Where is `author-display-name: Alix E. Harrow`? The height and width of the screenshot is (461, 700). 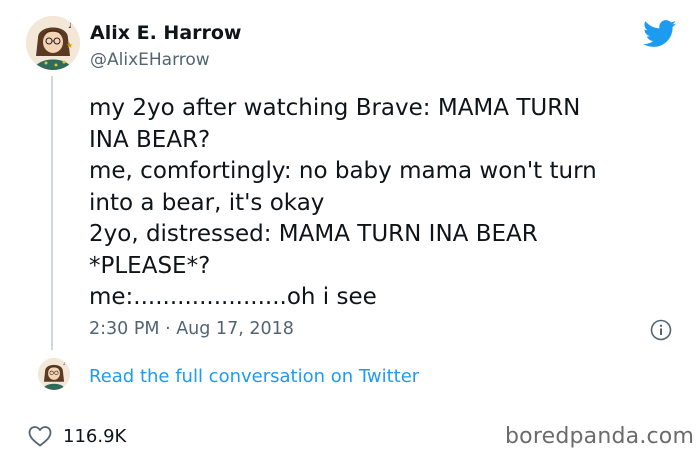
author-display-name: Alix E. Harrow is located at coordinates (165, 33).